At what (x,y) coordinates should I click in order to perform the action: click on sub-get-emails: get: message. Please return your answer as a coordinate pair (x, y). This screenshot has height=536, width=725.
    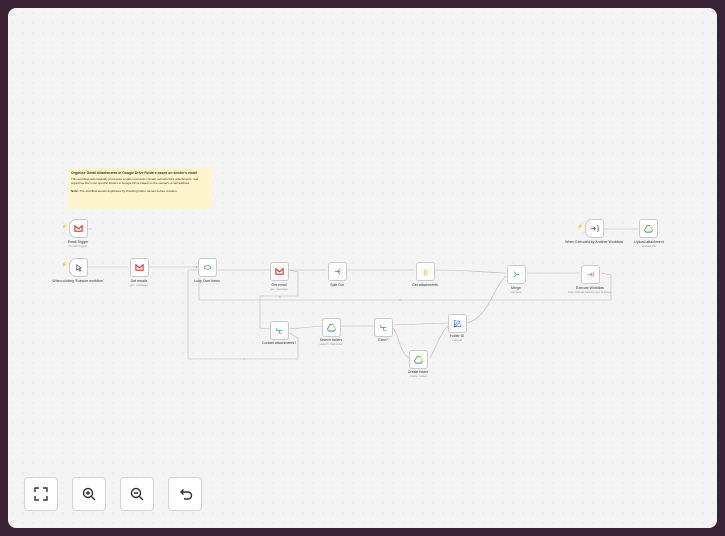
    Looking at the image, I should click on (138, 285).